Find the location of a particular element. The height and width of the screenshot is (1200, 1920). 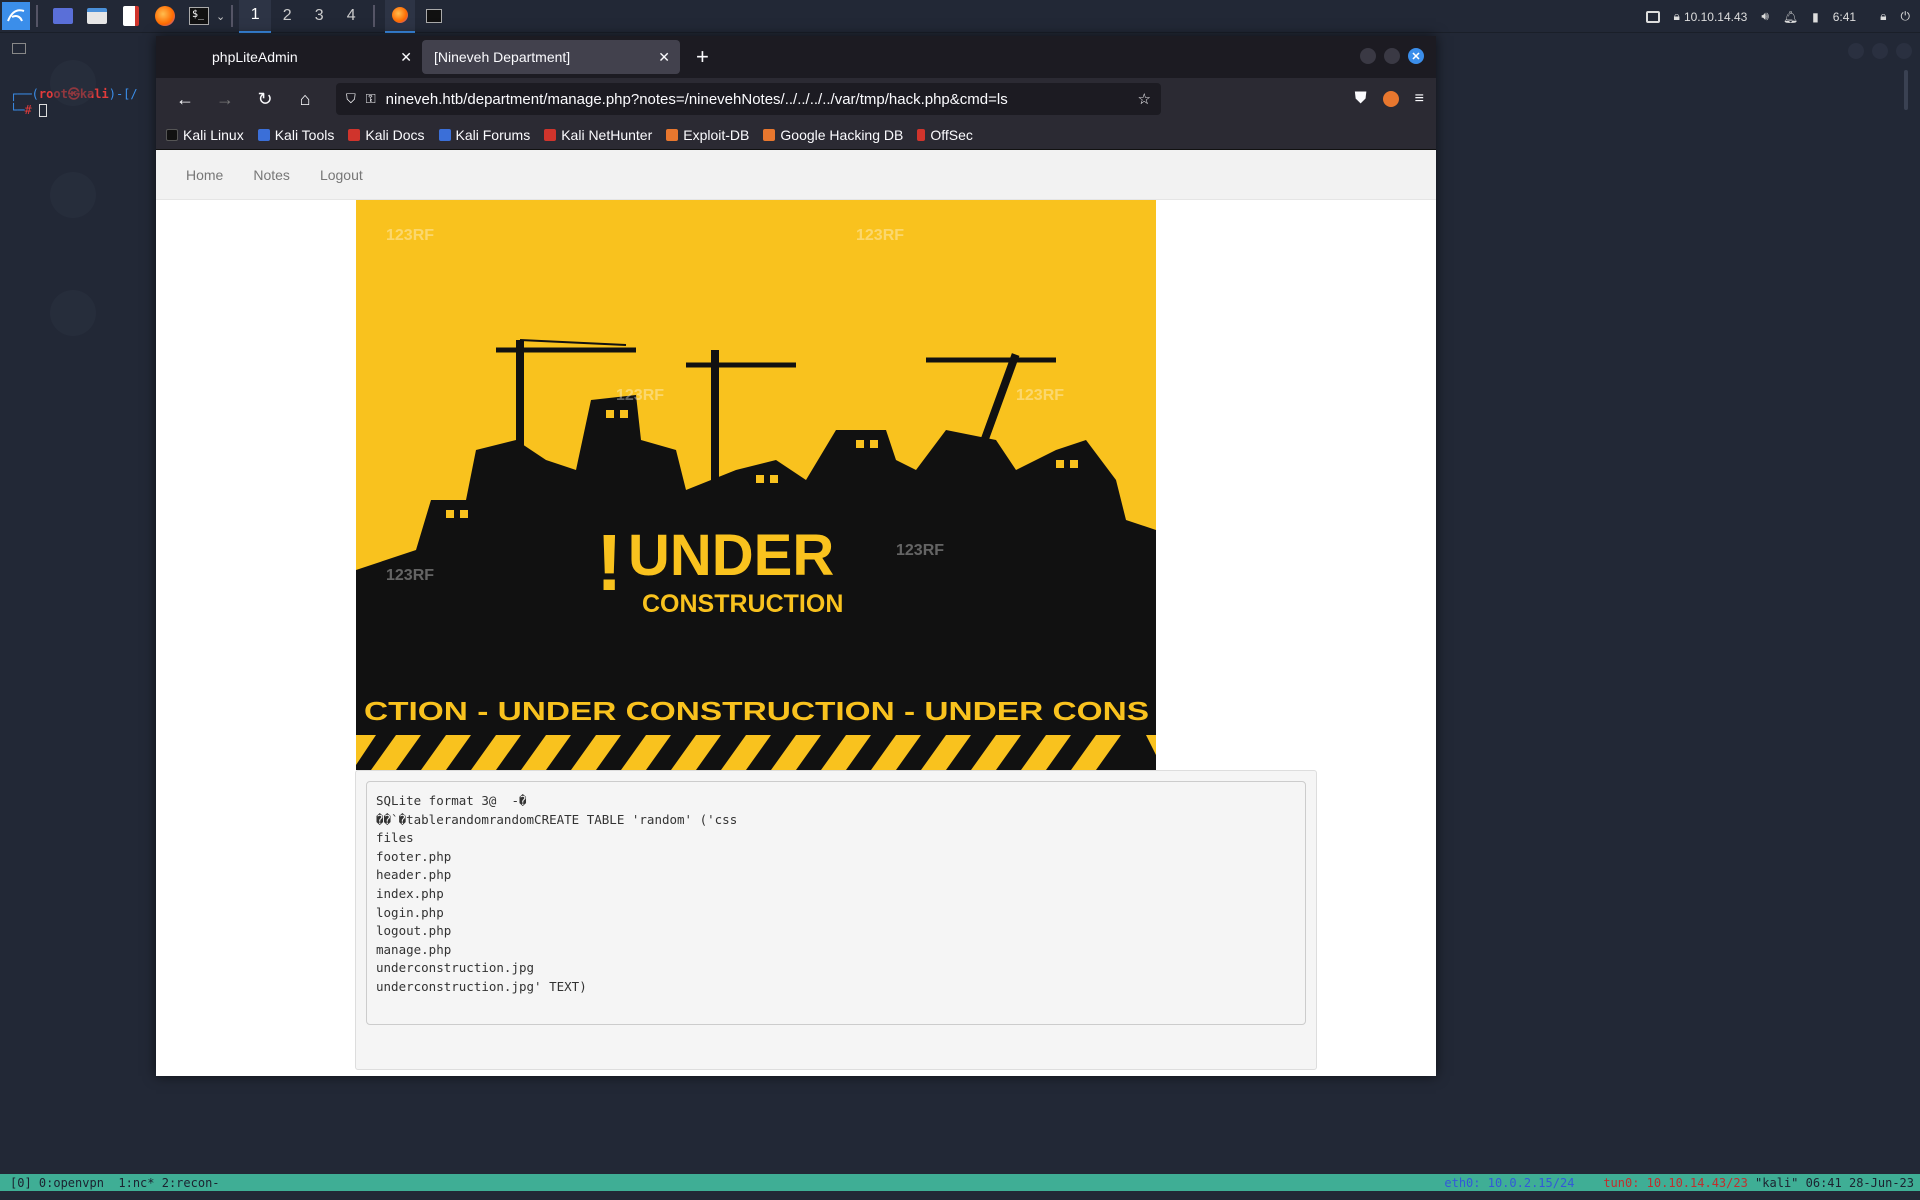

hero-title: UNDER is located at coordinates (731, 555).